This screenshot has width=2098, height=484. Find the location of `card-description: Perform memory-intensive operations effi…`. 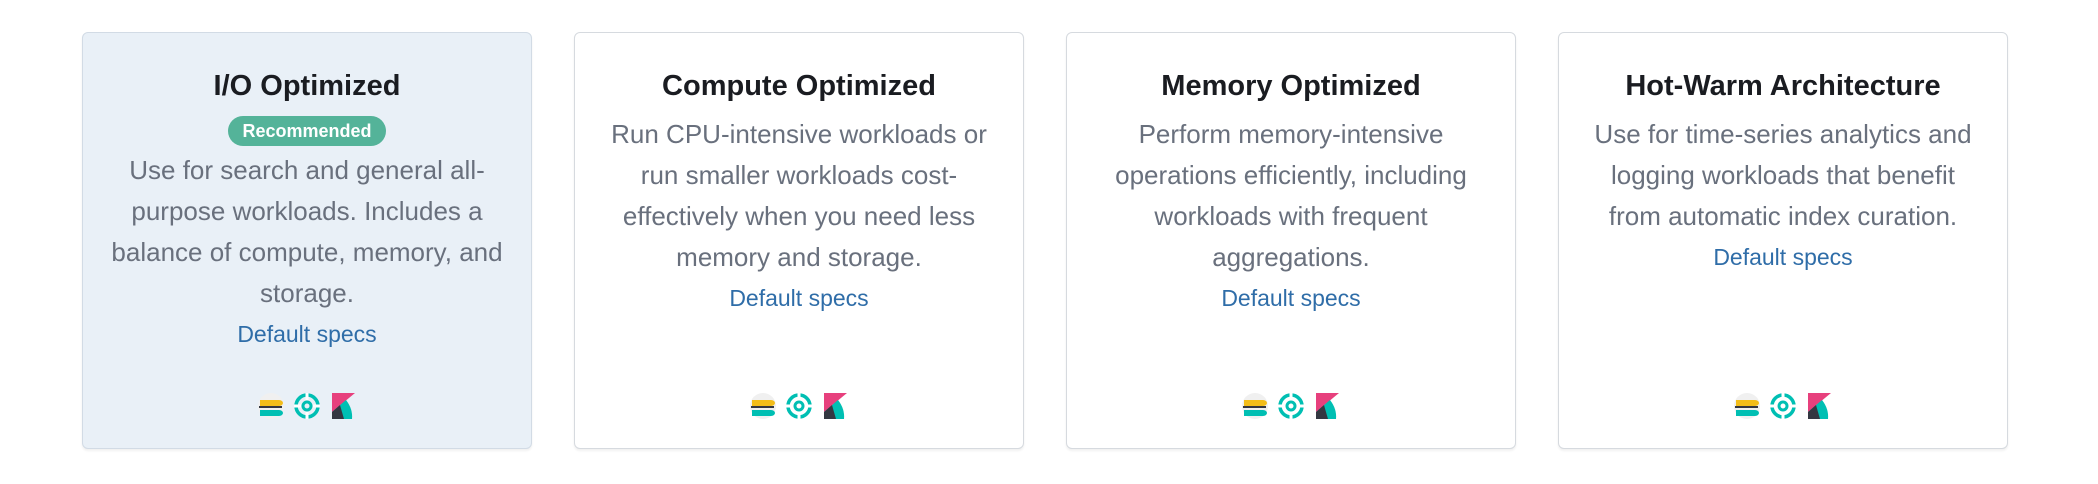

card-description: Perform memory-intensive operations effi… is located at coordinates (1291, 195).